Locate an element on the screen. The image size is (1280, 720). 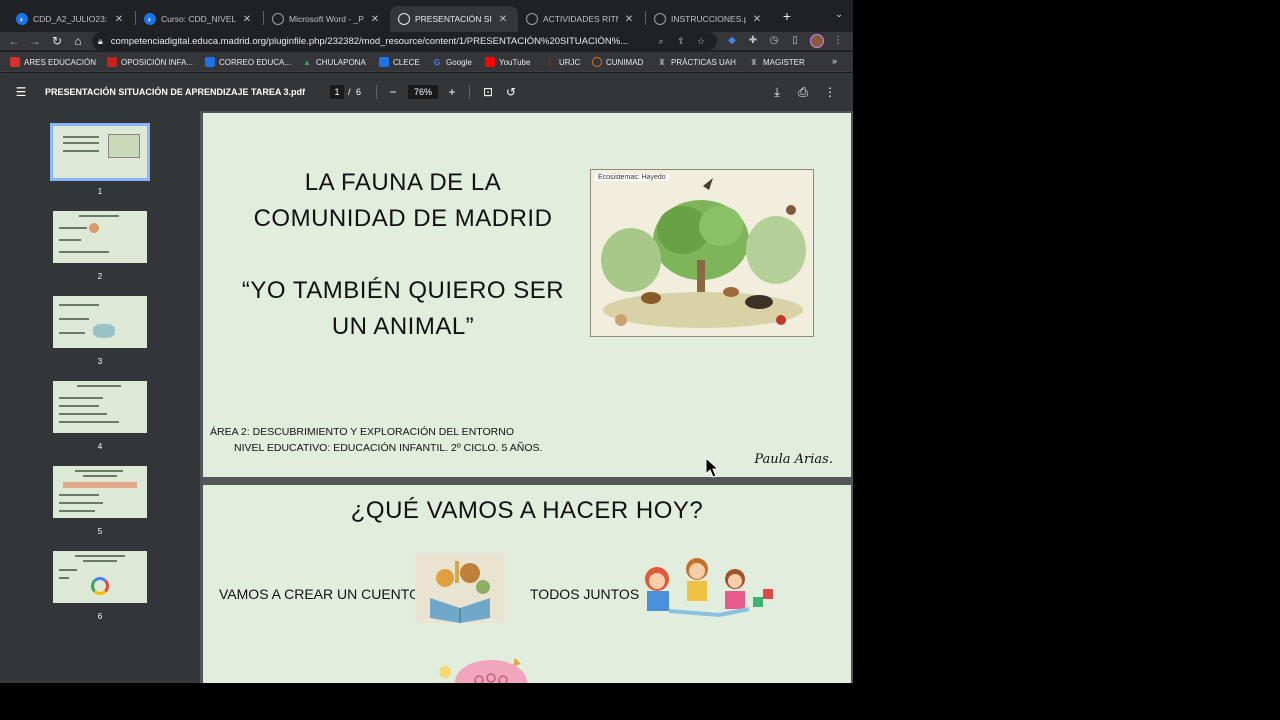
zoom-in-button: + is located at coordinates (452, 92).